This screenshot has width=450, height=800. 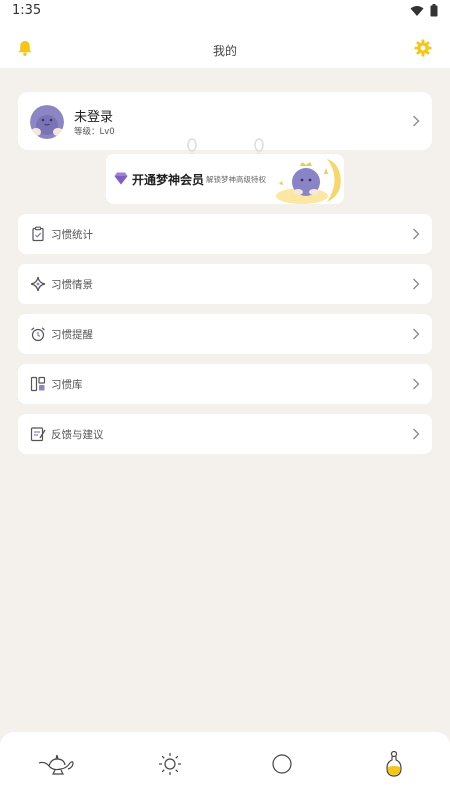 What do you see at coordinates (225, 234) in the screenshot?
I see `menu-item-habit-stats: 习惯统计` at bounding box center [225, 234].